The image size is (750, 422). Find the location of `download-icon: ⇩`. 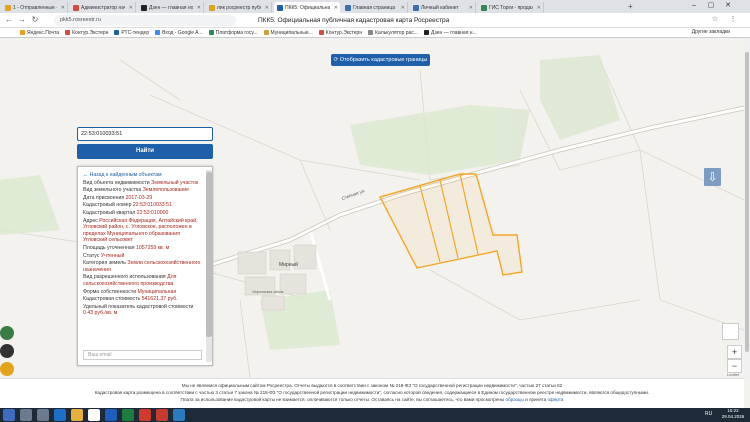

download-icon: ⇩ is located at coordinates (712, 177).